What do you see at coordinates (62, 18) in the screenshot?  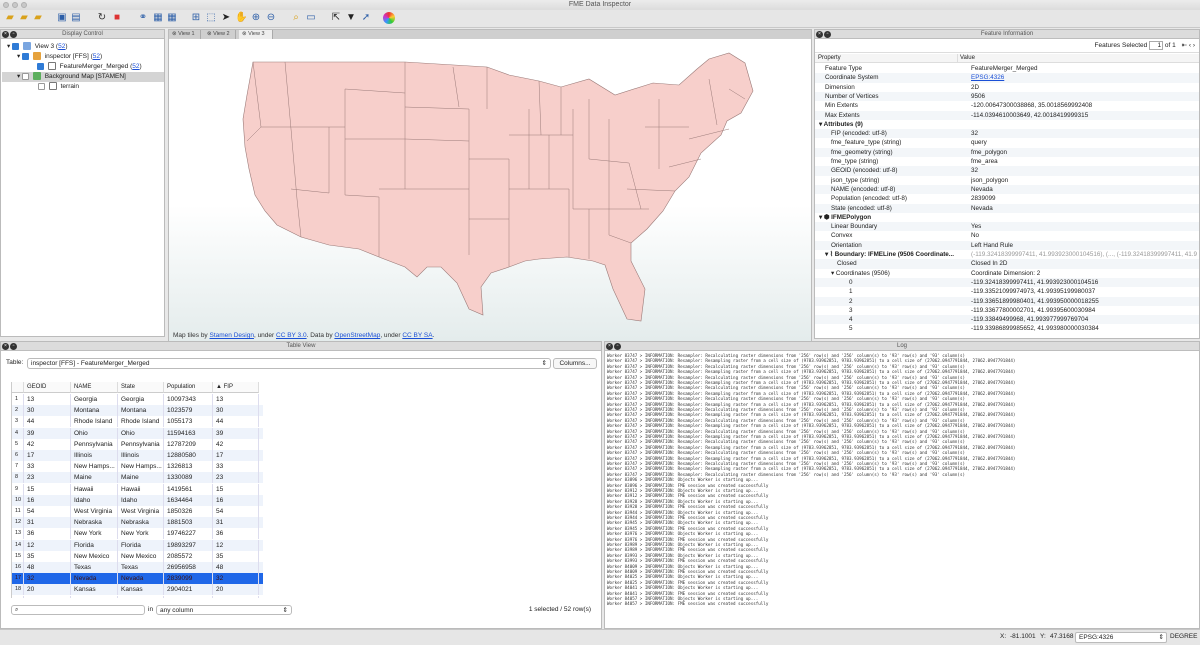 I see `save-icon: ▣` at bounding box center [62, 18].